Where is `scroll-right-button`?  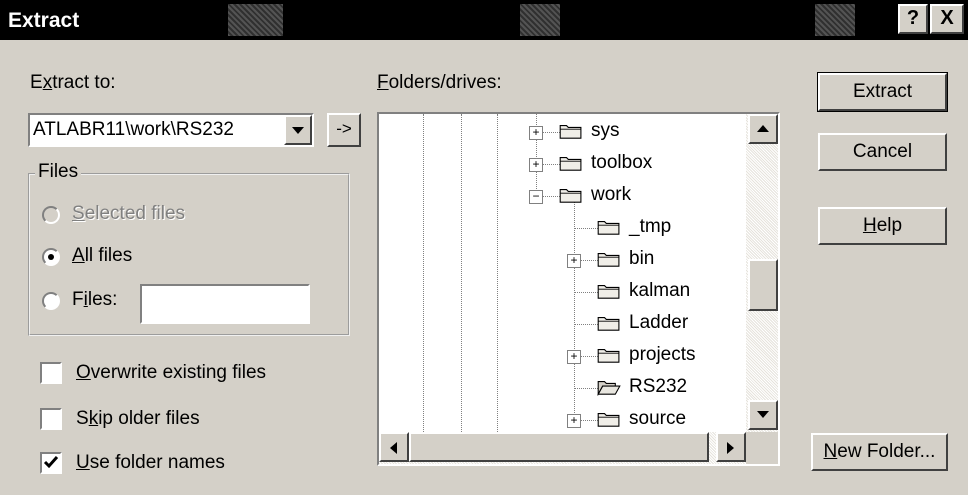
scroll-right-button is located at coordinates (731, 447).